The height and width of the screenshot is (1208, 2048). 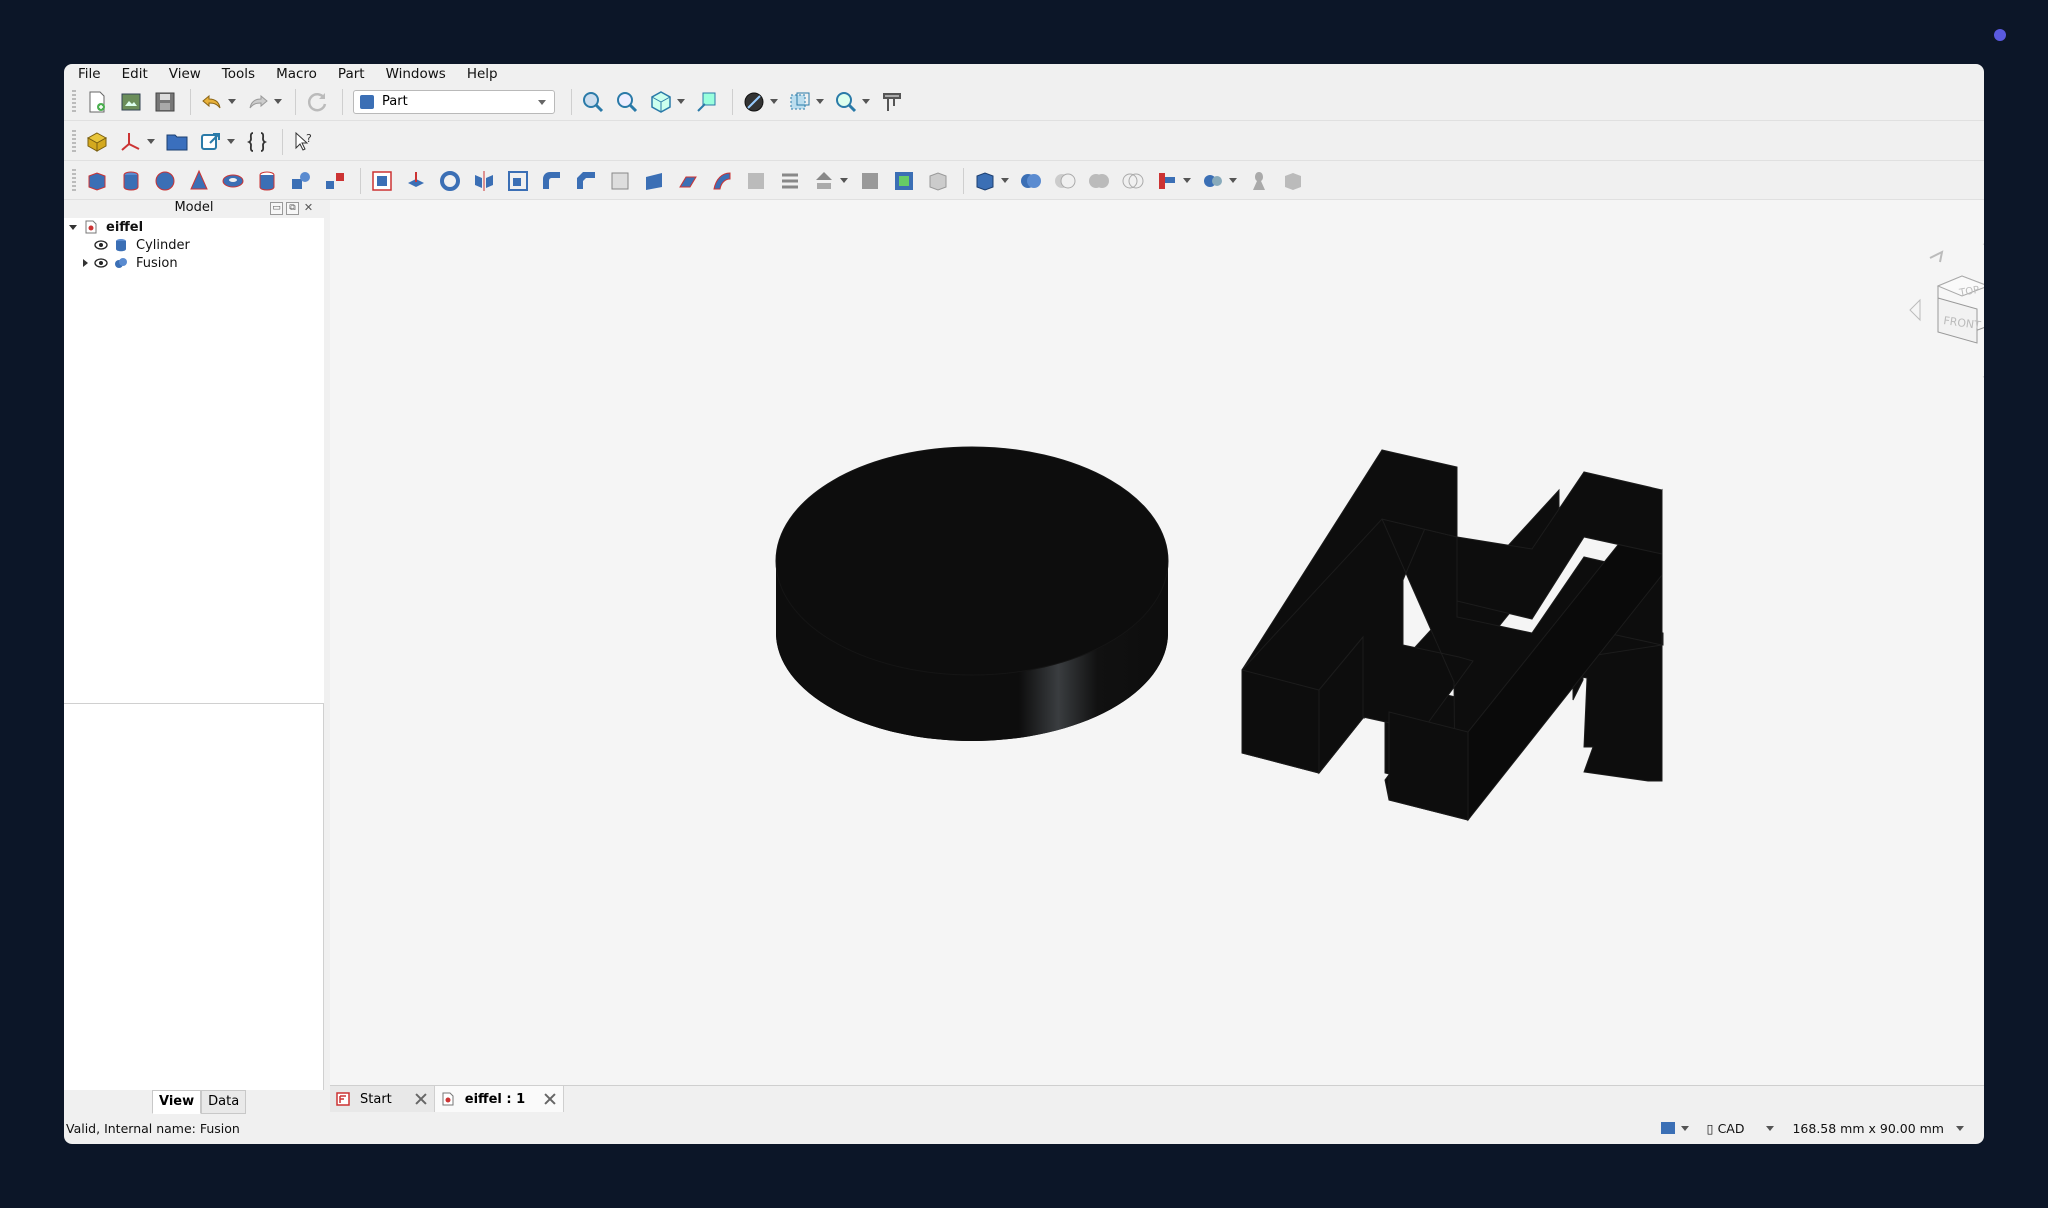 What do you see at coordinates (131, 102) in the screenshot?
I see `open-document-button` at bounding box center [131, 102].